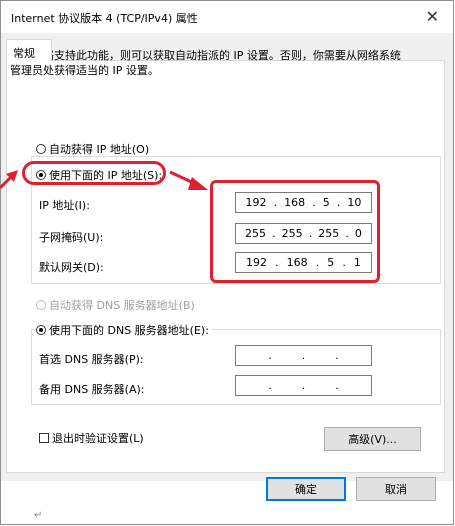  I want to click on validate-option: 退出时验证设置(L), so click(91, 438).